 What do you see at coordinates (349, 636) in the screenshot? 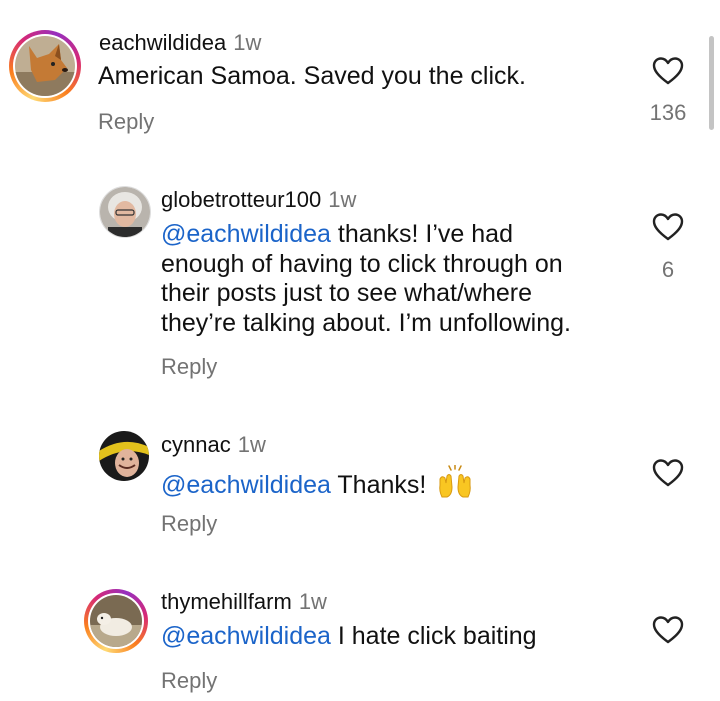
I see `comment-text: @eachwildidea I hate click baiting` at bounding box center [349, 636].